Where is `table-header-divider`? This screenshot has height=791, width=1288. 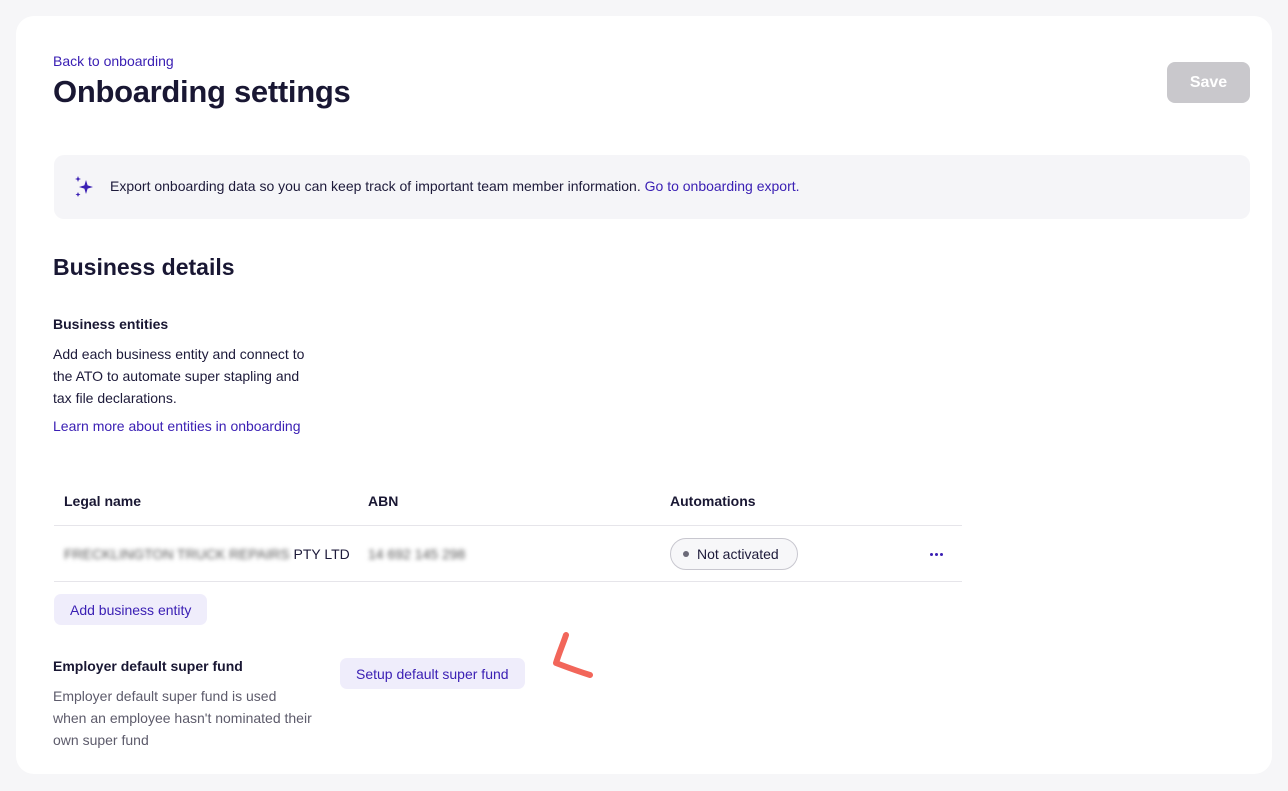
table-header-divider is located at coordinates (508, 525).